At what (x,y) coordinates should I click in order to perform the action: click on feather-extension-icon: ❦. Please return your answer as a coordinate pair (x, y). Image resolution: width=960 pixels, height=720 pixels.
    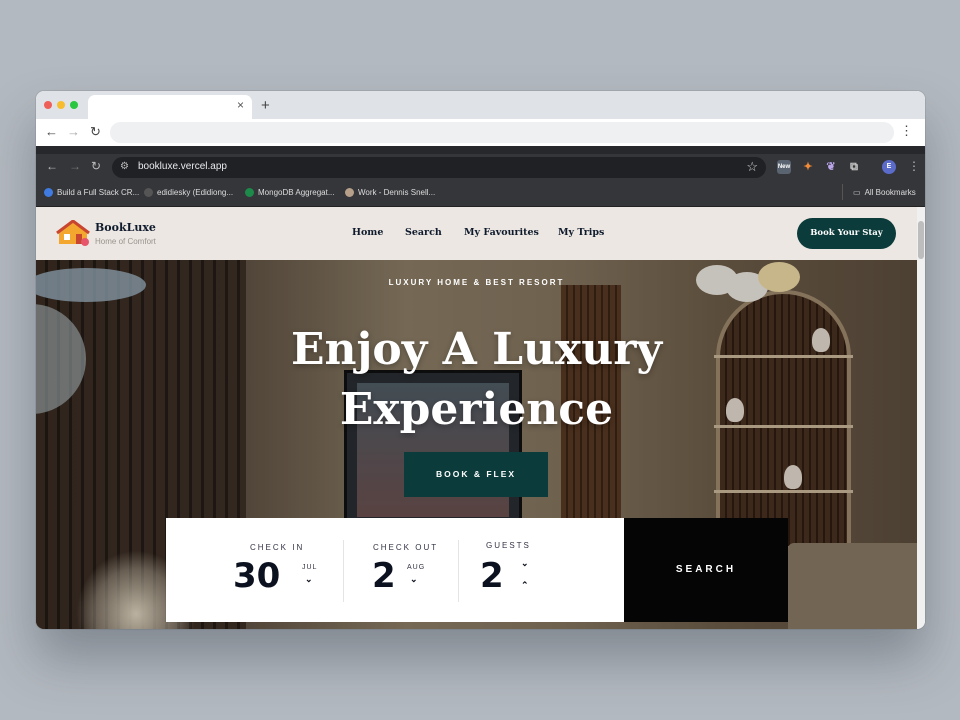
    Looking at the image, I should click on (831, 167).